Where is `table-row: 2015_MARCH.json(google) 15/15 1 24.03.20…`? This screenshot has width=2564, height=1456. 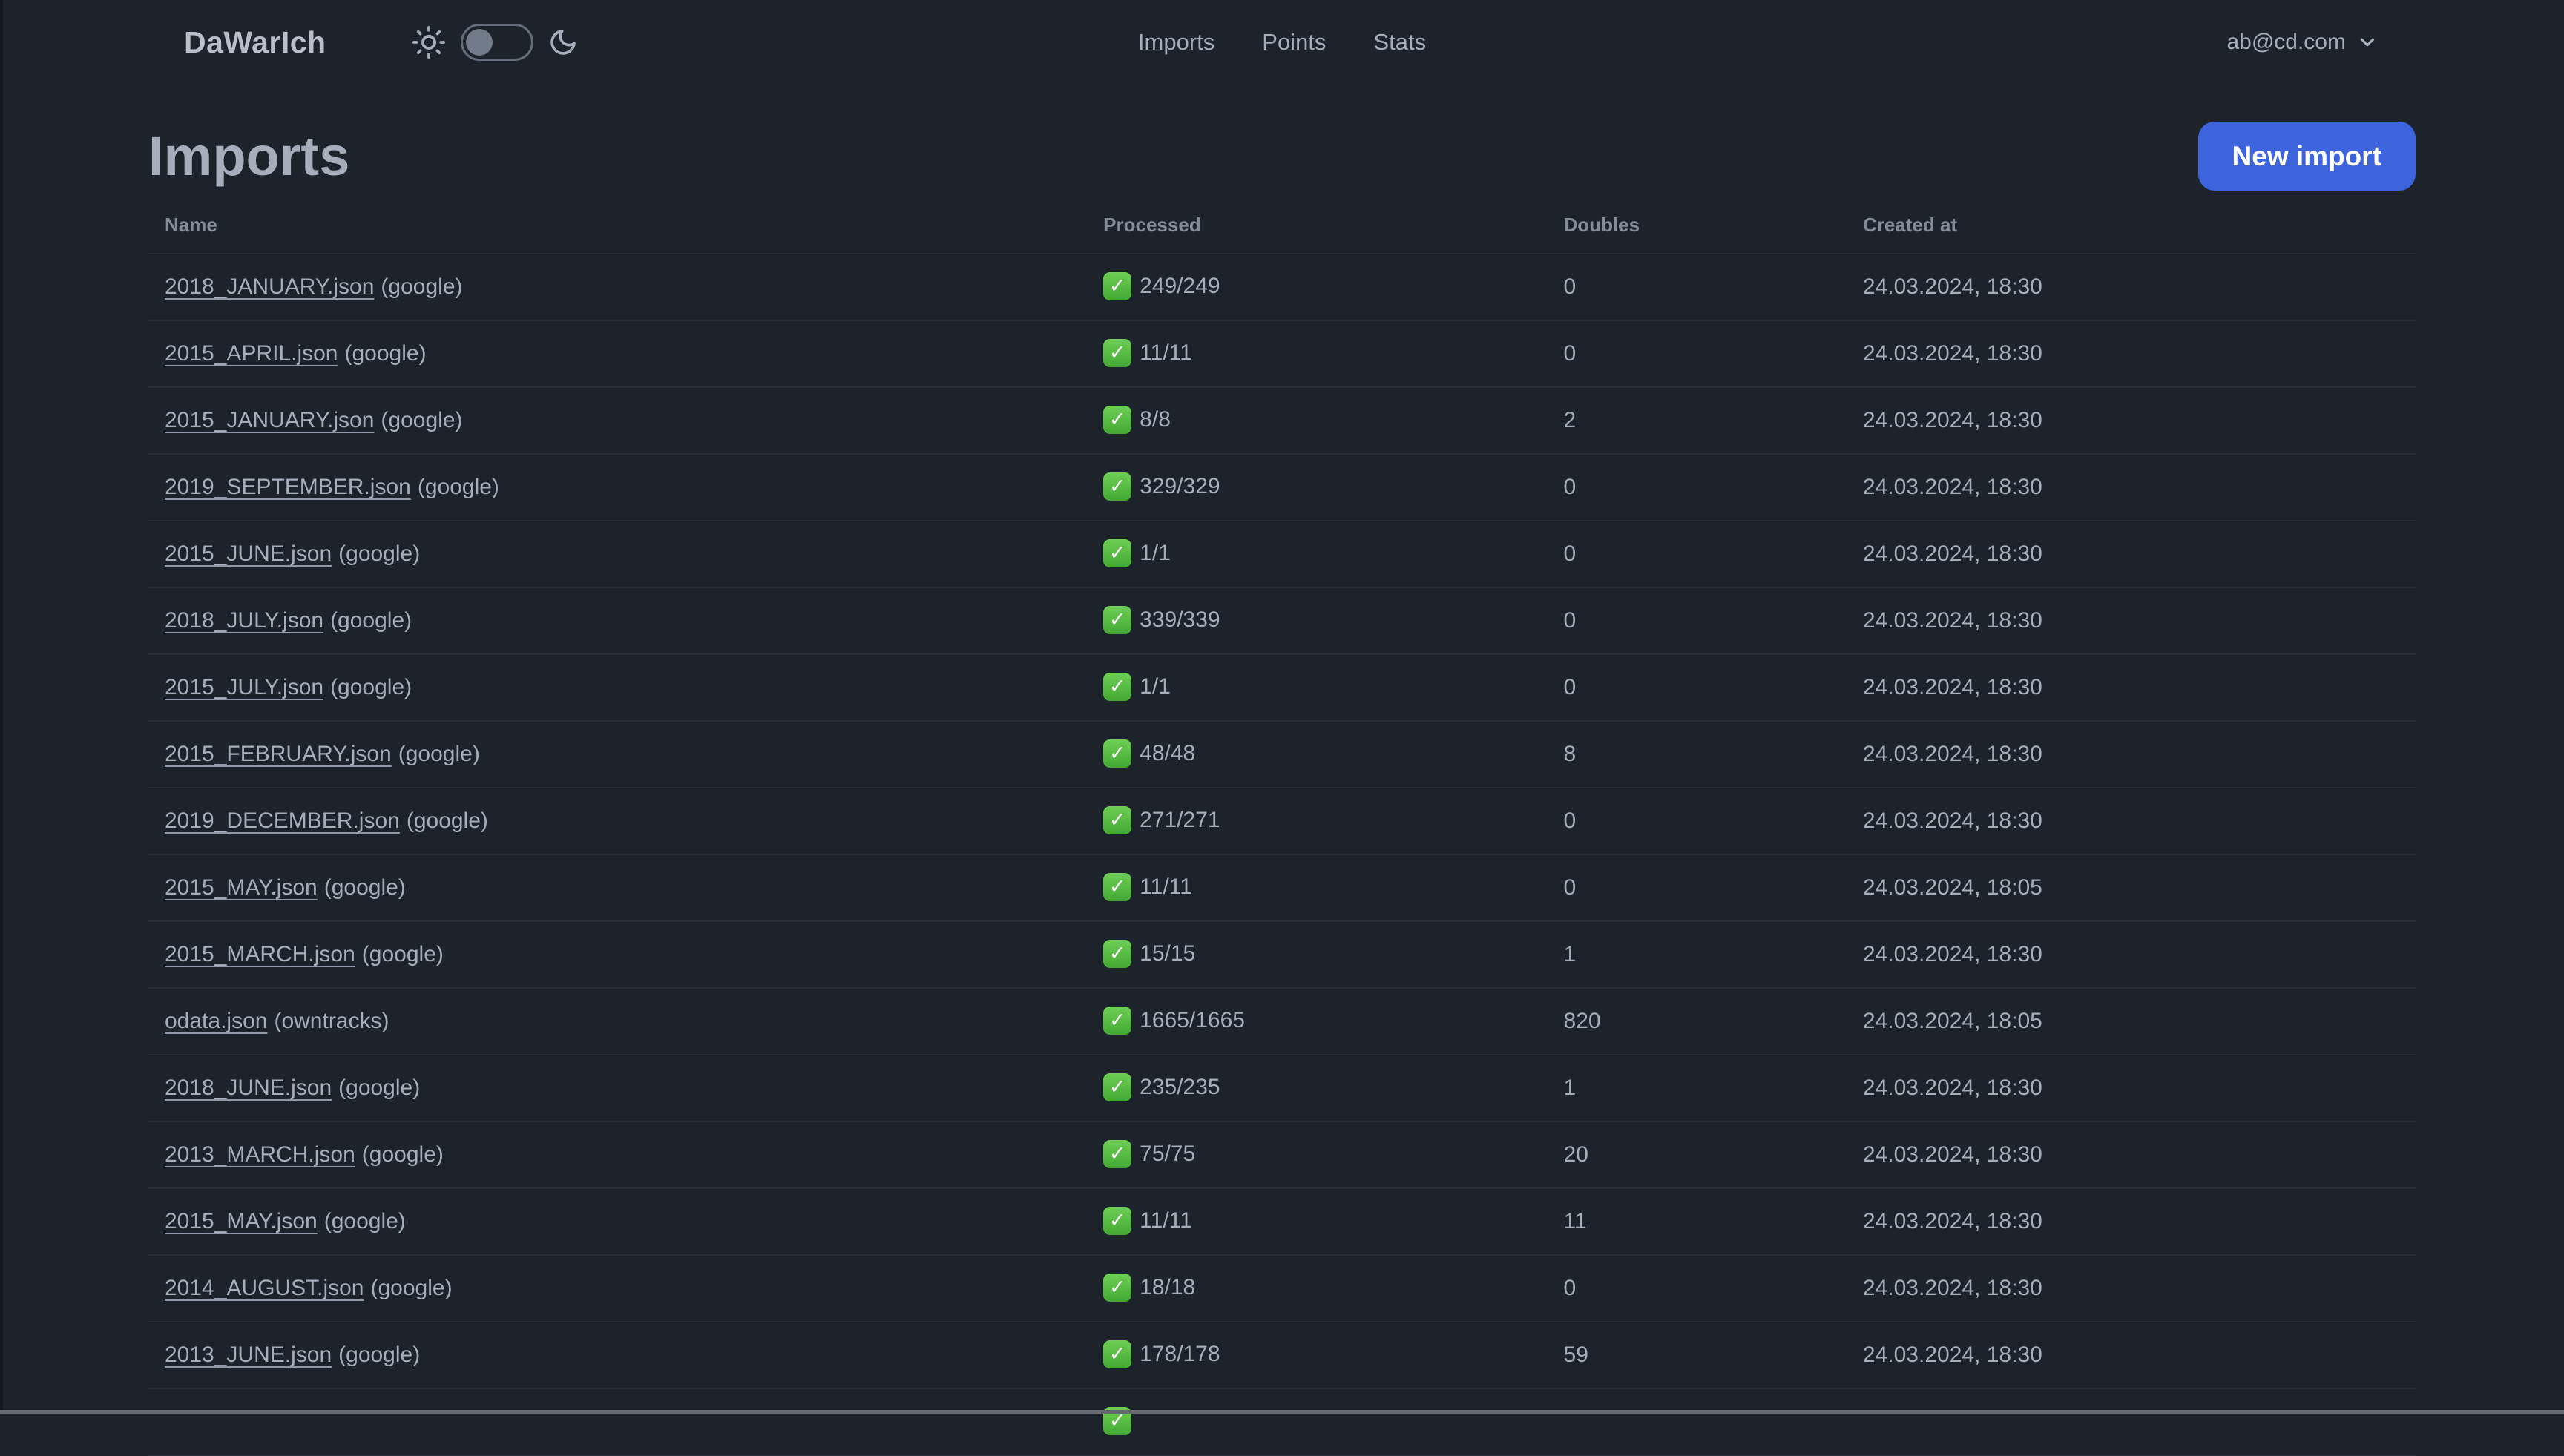
table-row: 2015_MARCH.json(google) 15/15 1 24.03.20… is located at coordinates (1282, 955).